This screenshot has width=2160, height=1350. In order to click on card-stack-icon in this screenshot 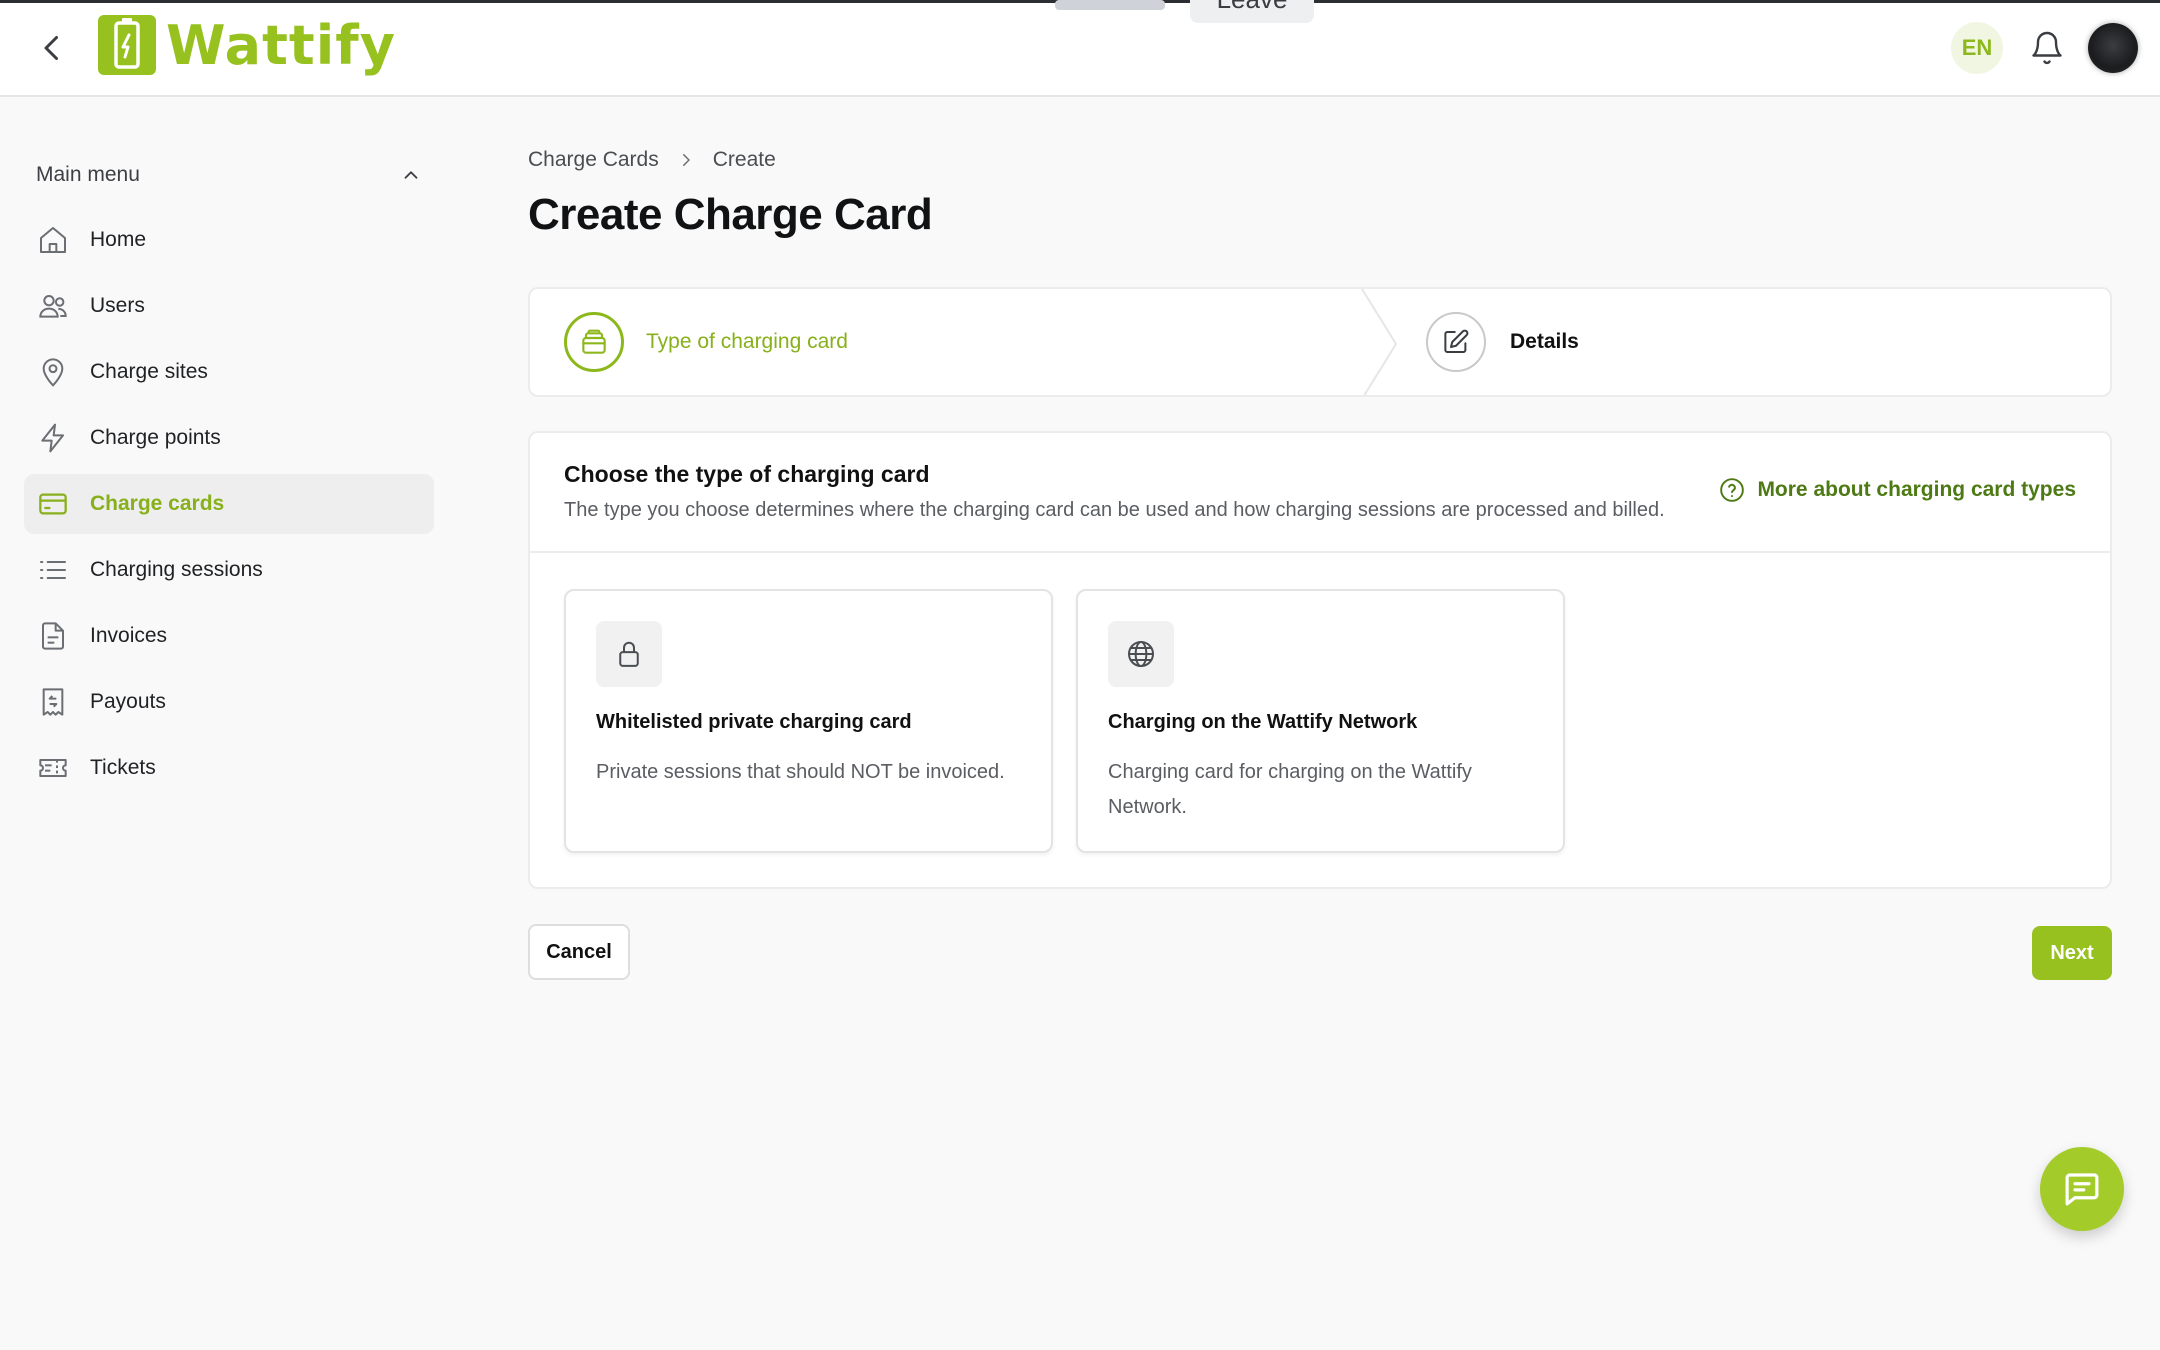, I will do `click(594, 342)`.